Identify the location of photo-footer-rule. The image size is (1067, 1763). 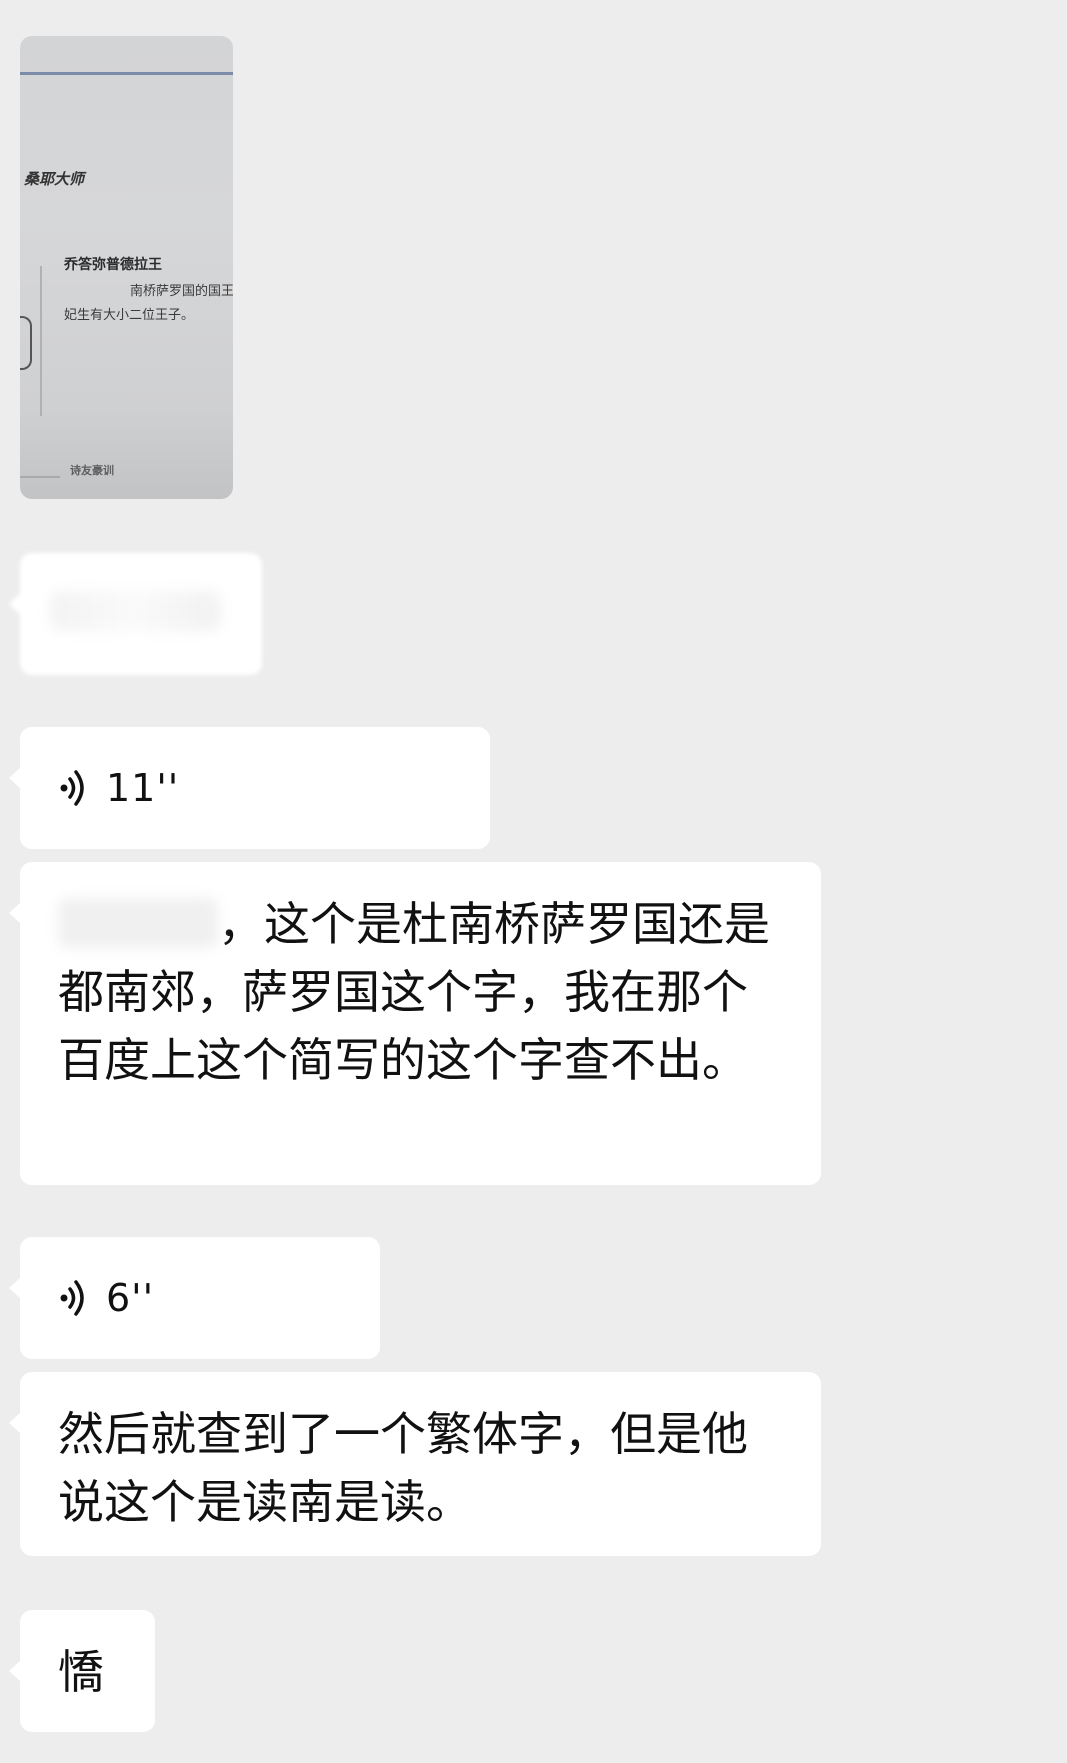
(40, 477).